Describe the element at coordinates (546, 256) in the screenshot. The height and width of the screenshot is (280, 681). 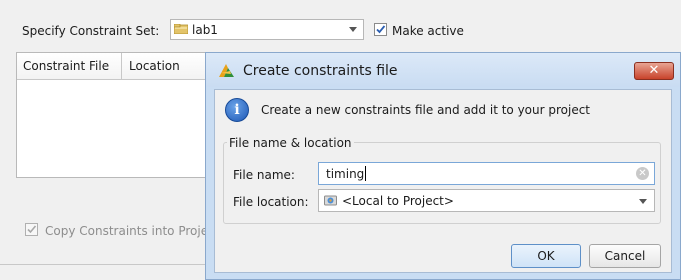
I see `ok-button: OK` at that location.